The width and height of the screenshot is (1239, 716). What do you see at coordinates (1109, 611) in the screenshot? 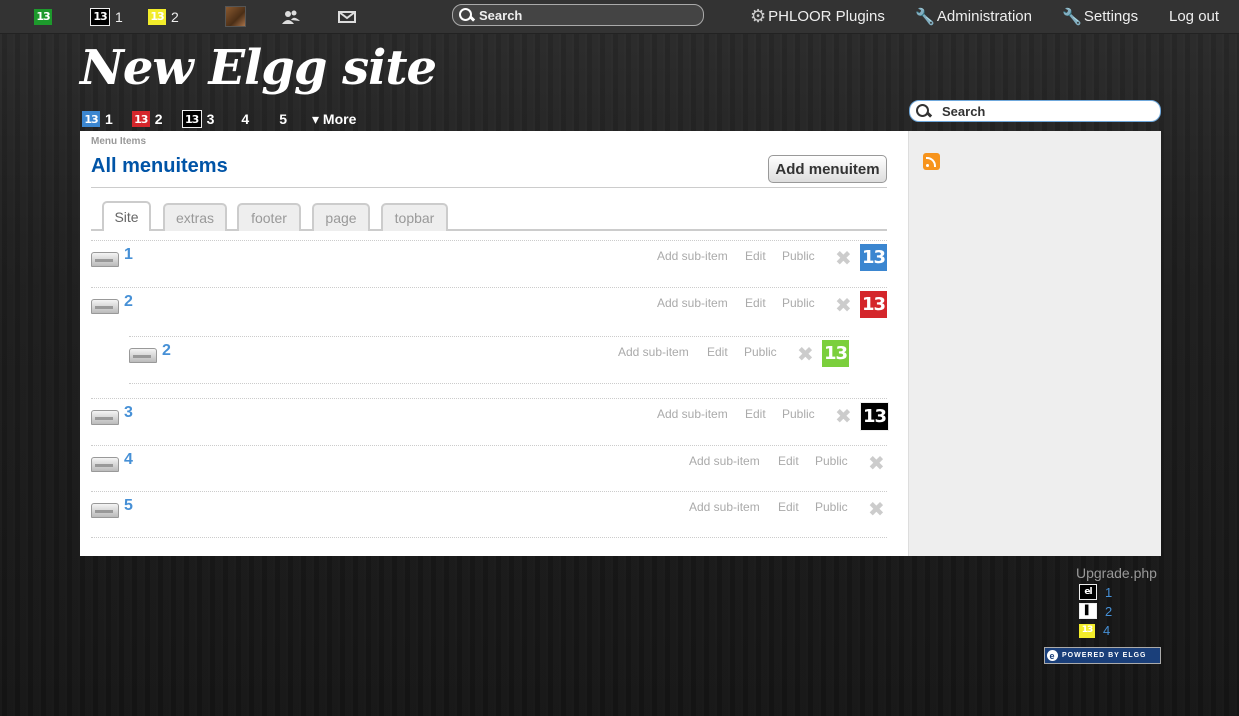
I see `footer-item-label: 2` at bounding box center [1109, 611].